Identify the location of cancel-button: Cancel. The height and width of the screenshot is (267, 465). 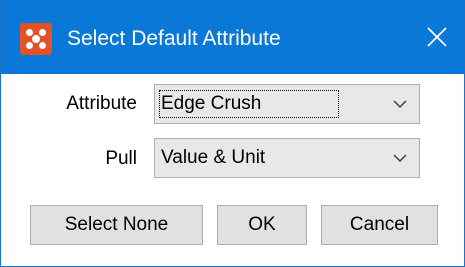
(379, 225).